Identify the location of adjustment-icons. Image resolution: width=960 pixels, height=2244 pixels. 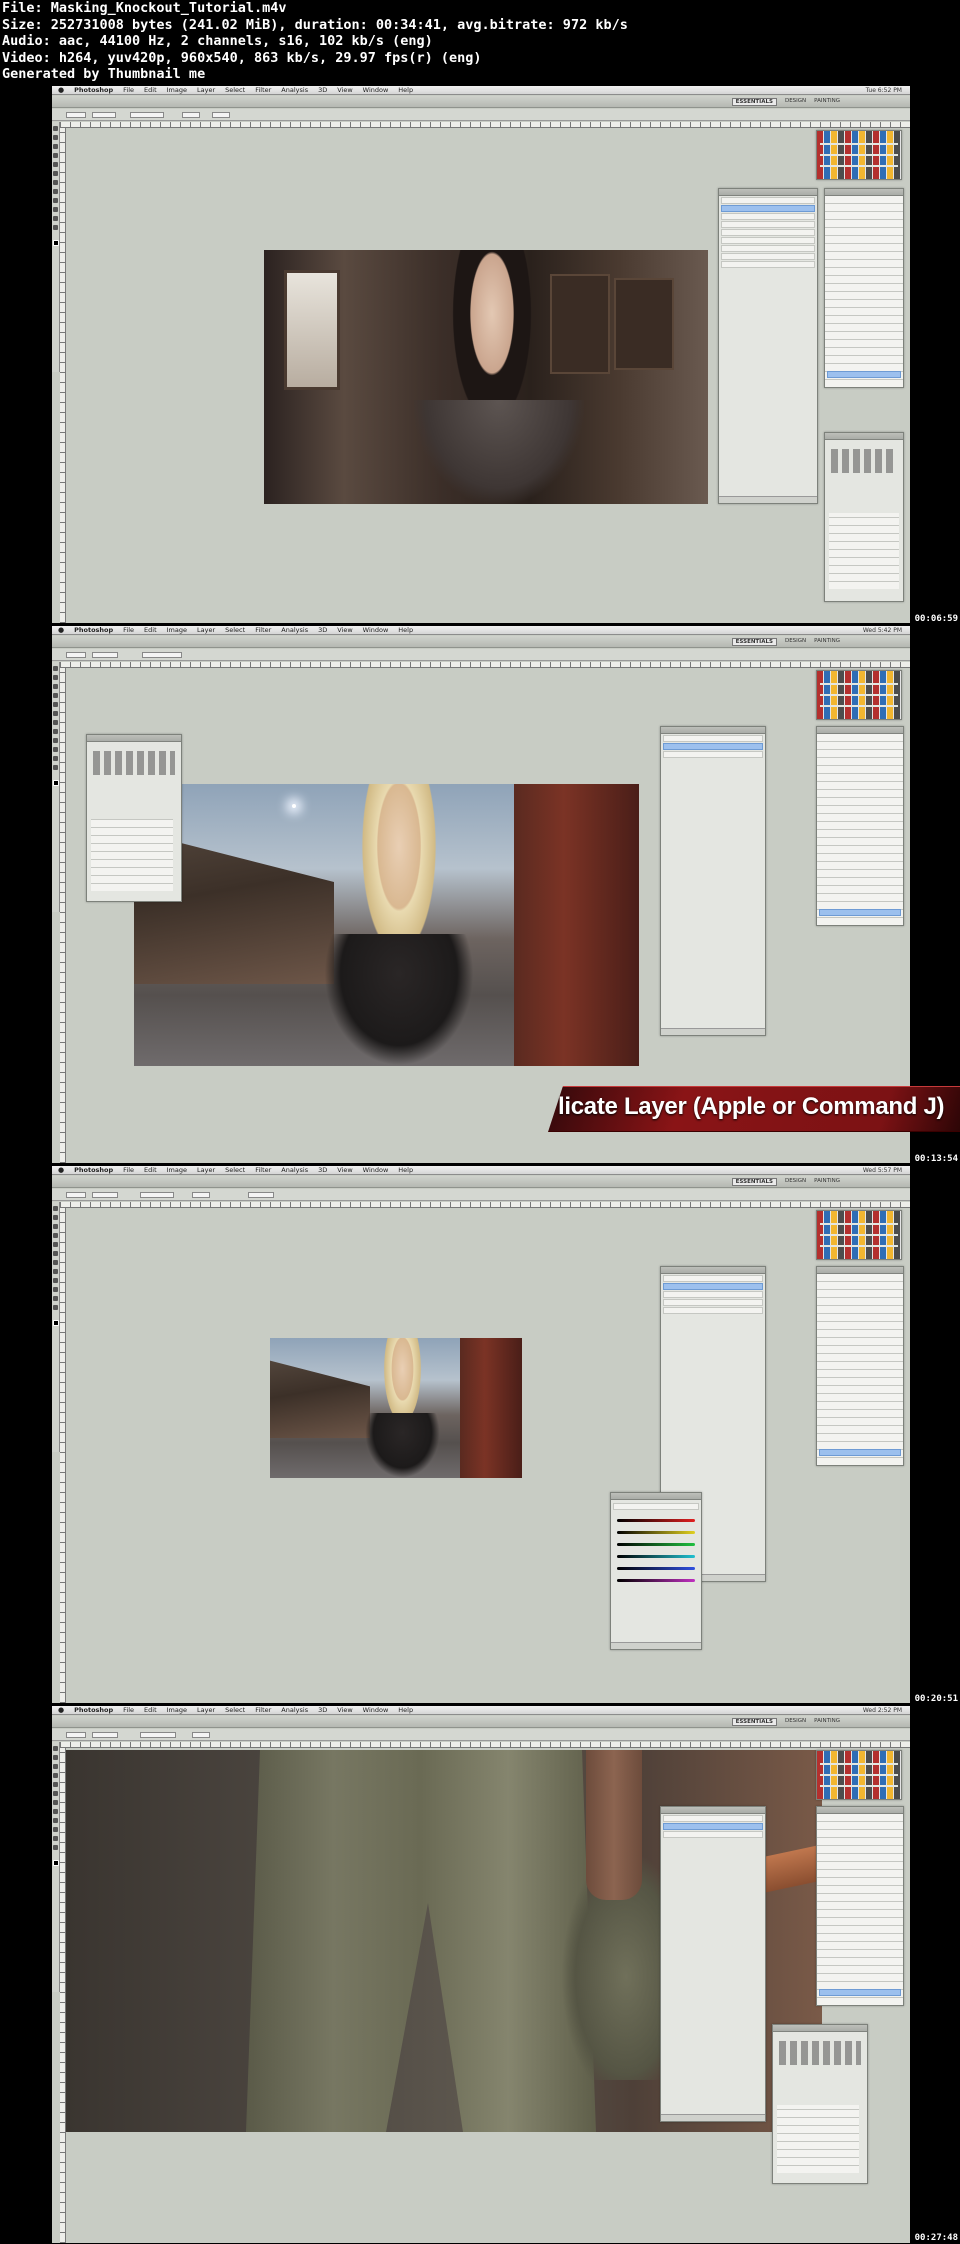
(134, 763).